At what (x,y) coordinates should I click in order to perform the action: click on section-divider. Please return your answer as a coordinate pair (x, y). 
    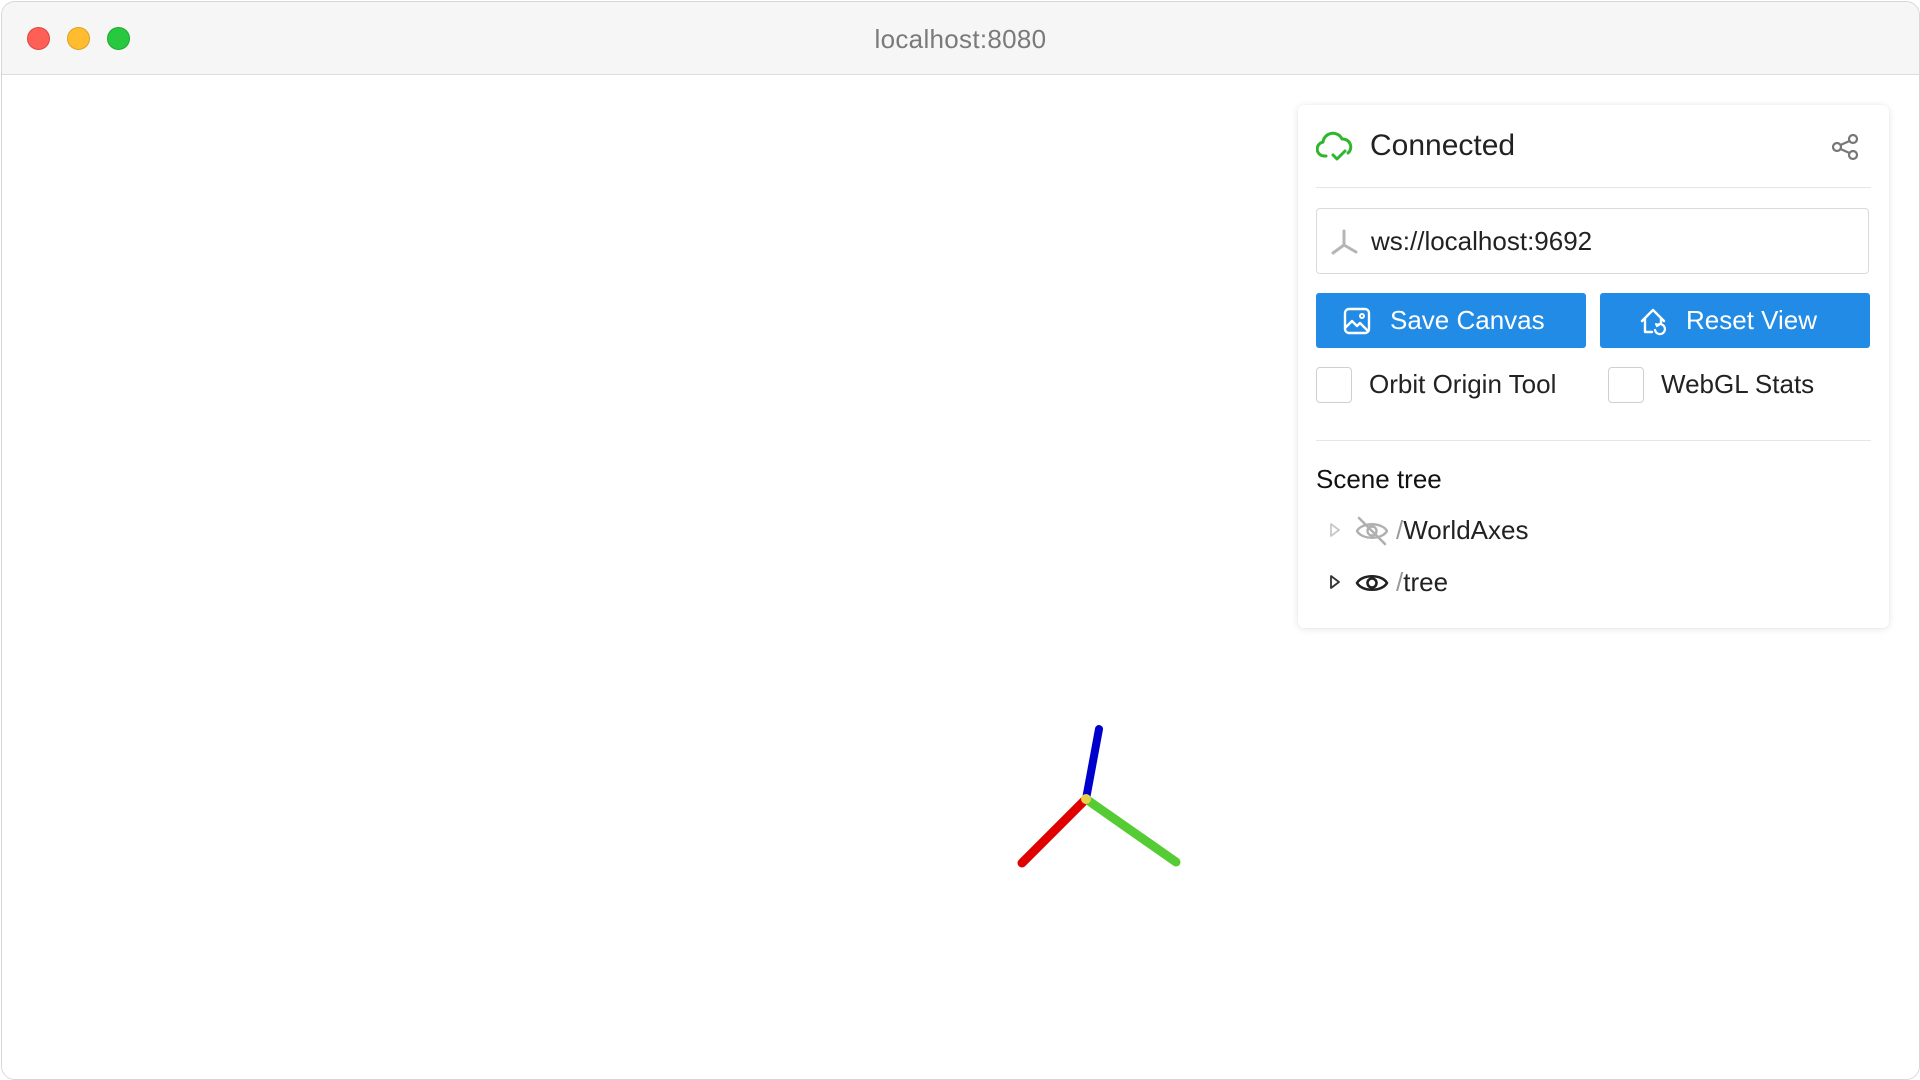
    Looking at the image, I should click on (1593, 440).